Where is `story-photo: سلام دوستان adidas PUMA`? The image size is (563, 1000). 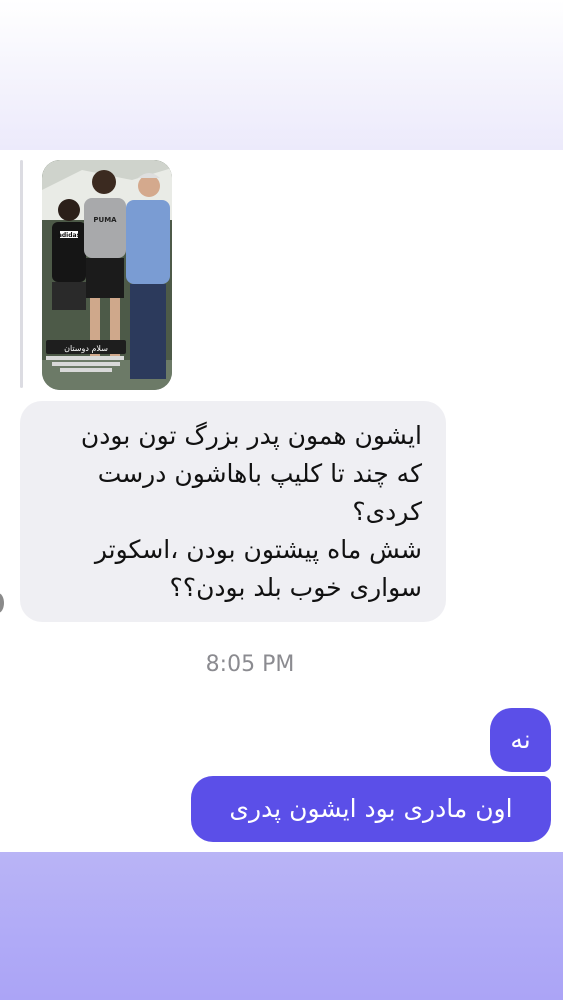
story-photo: سلام دوستان adidas PUMA is located at coordinates (107, 275).